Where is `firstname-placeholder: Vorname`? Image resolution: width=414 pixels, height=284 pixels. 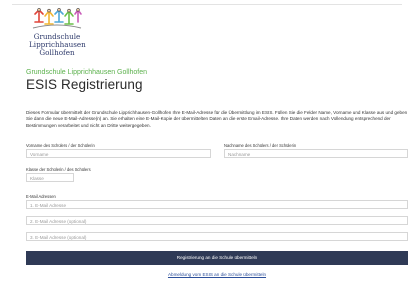 firstname-placeholder: Vorname is located at coordinates (39, 154).